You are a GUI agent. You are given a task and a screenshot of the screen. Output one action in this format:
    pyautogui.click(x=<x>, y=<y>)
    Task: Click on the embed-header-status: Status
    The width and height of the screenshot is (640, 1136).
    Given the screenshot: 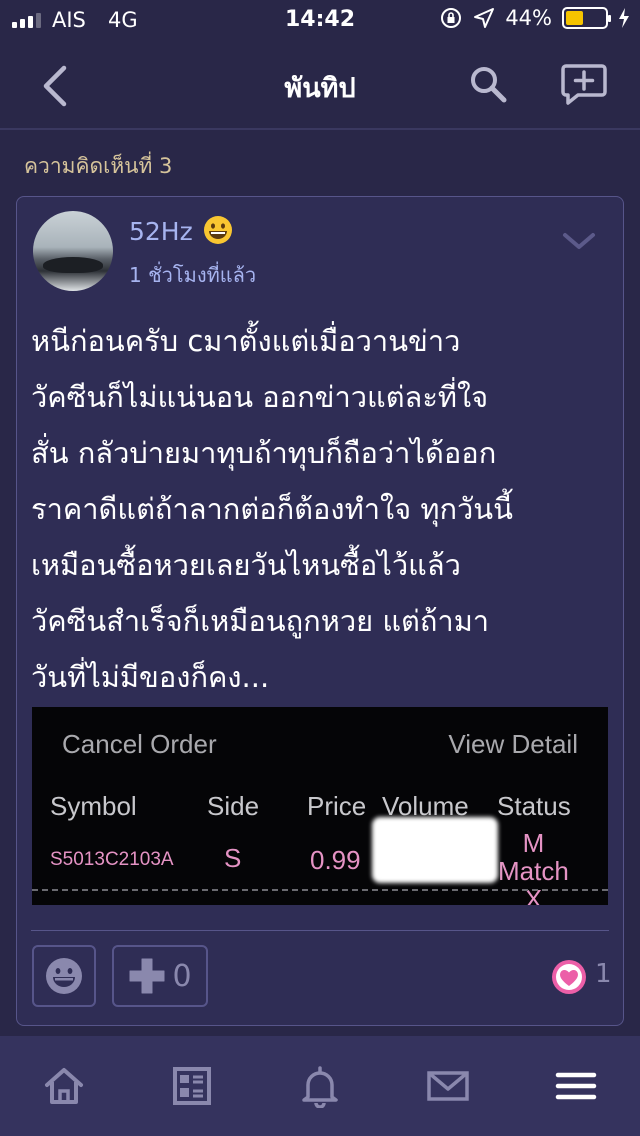 What is the action you would take?
    pyautogui.click(x=534, y=806)
    